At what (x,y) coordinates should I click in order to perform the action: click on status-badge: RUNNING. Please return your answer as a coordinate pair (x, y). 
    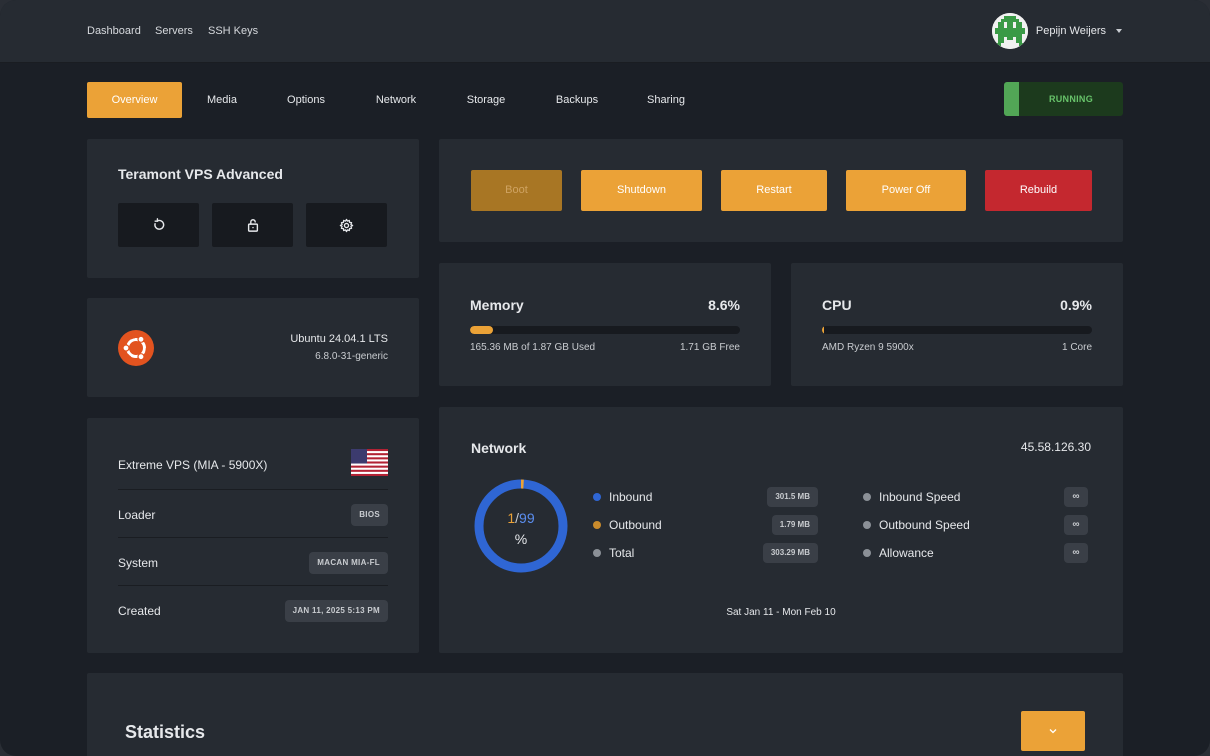
    Looking at the image, I should click on (1063, 99).